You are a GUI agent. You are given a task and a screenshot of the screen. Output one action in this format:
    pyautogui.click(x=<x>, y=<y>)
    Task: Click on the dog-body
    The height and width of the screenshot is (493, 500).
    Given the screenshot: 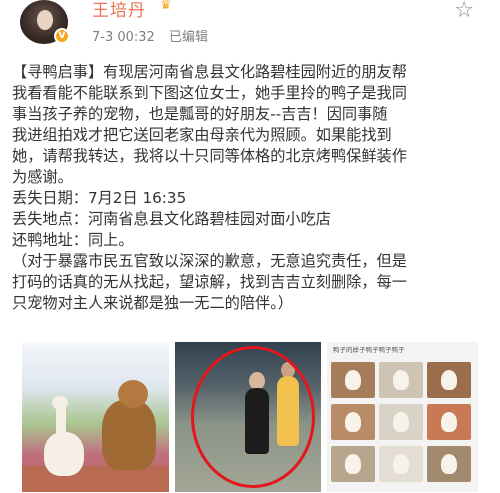 What is the action you would take?
    pyautogui.click(x=129, y=435)
    